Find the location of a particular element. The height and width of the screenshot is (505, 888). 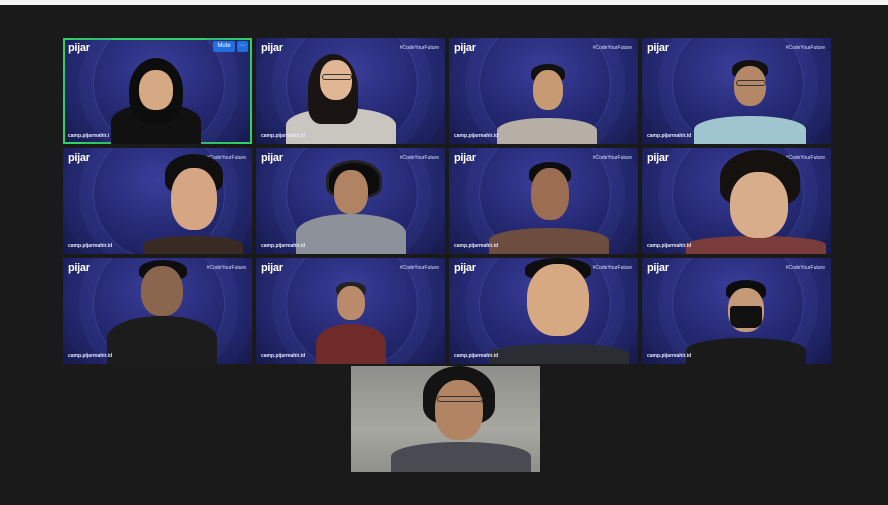

participant-tile-5: pijar #CodeYourFuture camp.pijarmahir.id is located at coordinates (157, 201).